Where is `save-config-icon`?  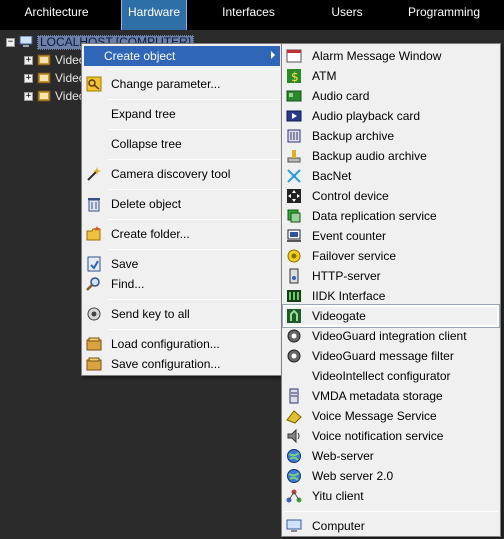
save-config-icon is located at coordinates (94, 364).